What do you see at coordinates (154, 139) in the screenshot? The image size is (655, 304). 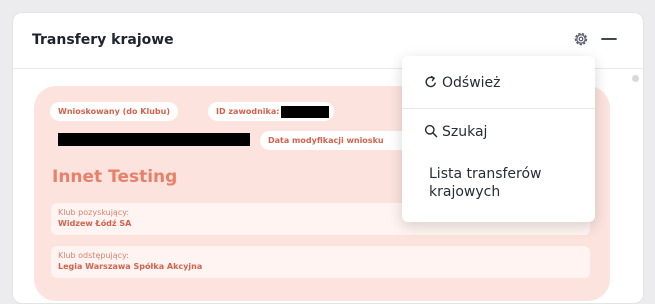 I see `redacted-field` at bounding box center [154, 139].